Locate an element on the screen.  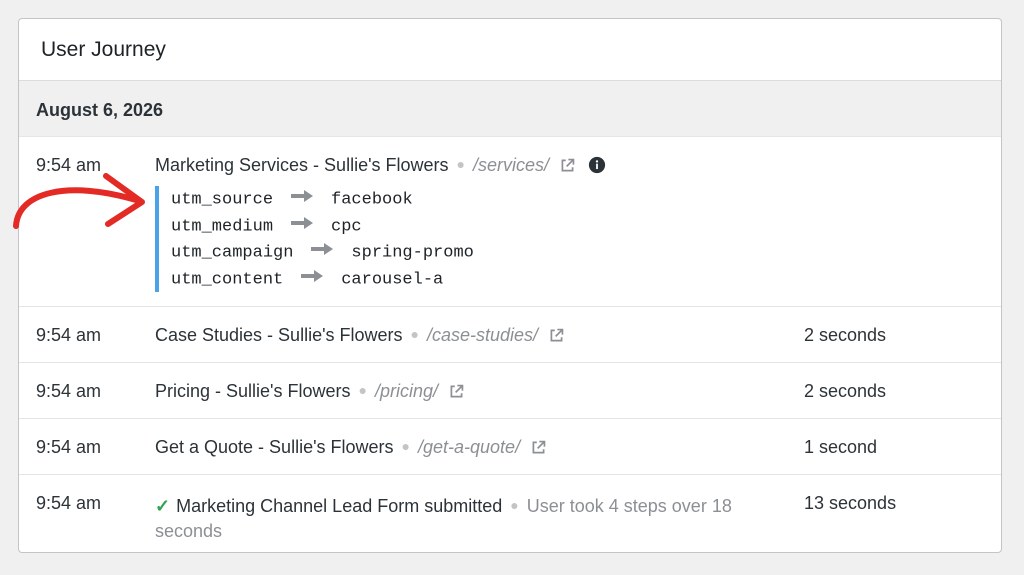
step-path: /services/ is located at coordinates (511, 165).